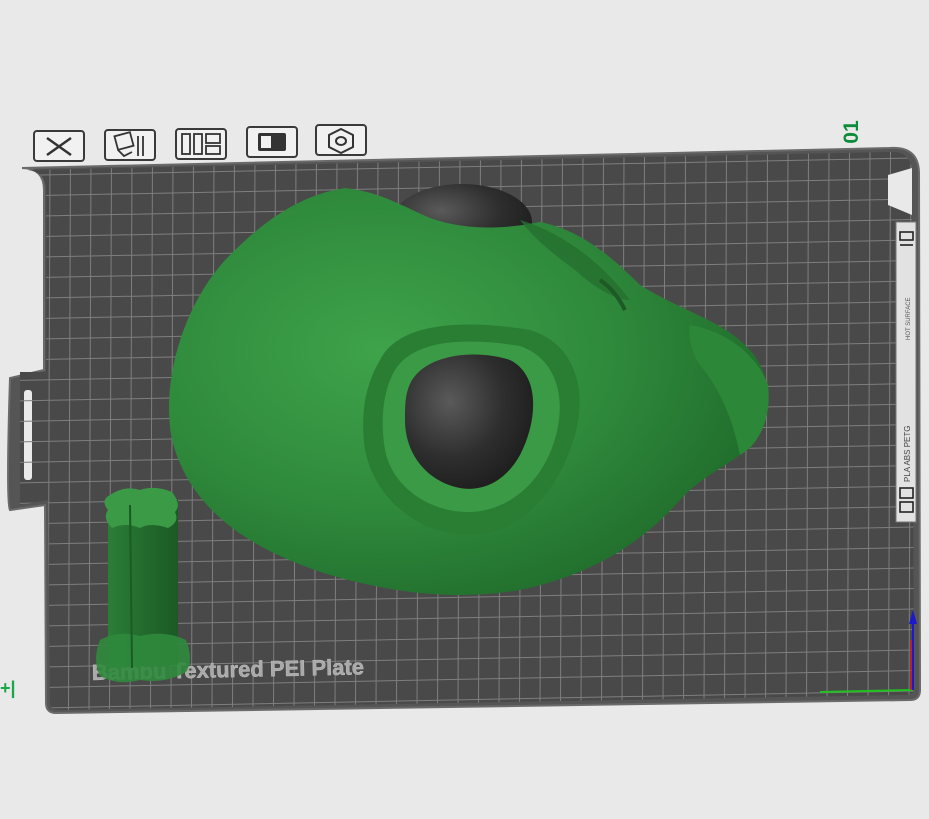  What do you see at coordinates (28, 435) in the screenshot?
I see `plate-handle-slot` at bounding box center [28, 435].